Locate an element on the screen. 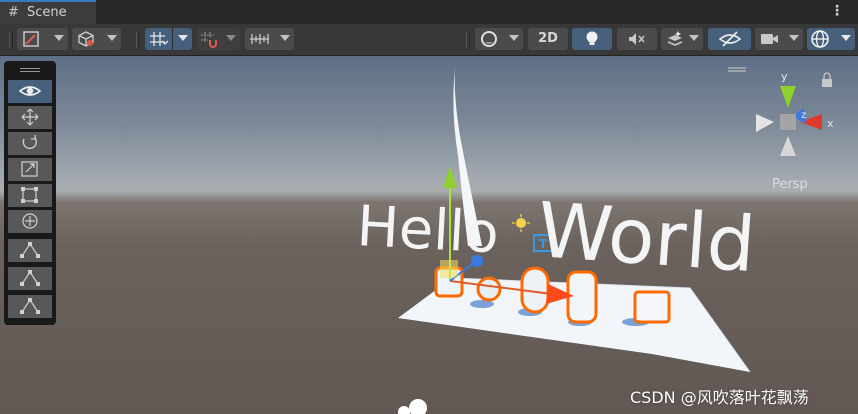 Image resolution: width=858 pixels, height=414 pixels. custom-tool-1-button is located at coordinates (30, 250).